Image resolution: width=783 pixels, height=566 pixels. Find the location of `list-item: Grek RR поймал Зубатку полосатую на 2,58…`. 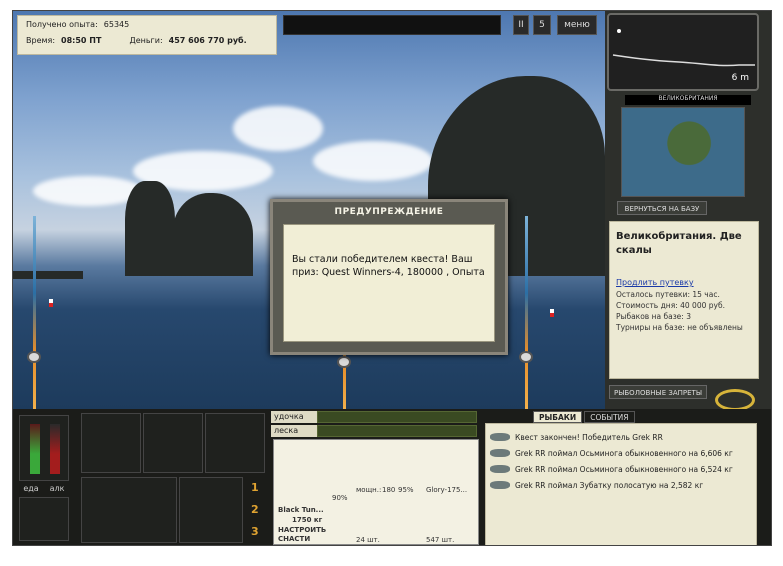

list-item: Grek RR поймал Зубатку полосатую на 2,58… is located at coordinates (621, 485).